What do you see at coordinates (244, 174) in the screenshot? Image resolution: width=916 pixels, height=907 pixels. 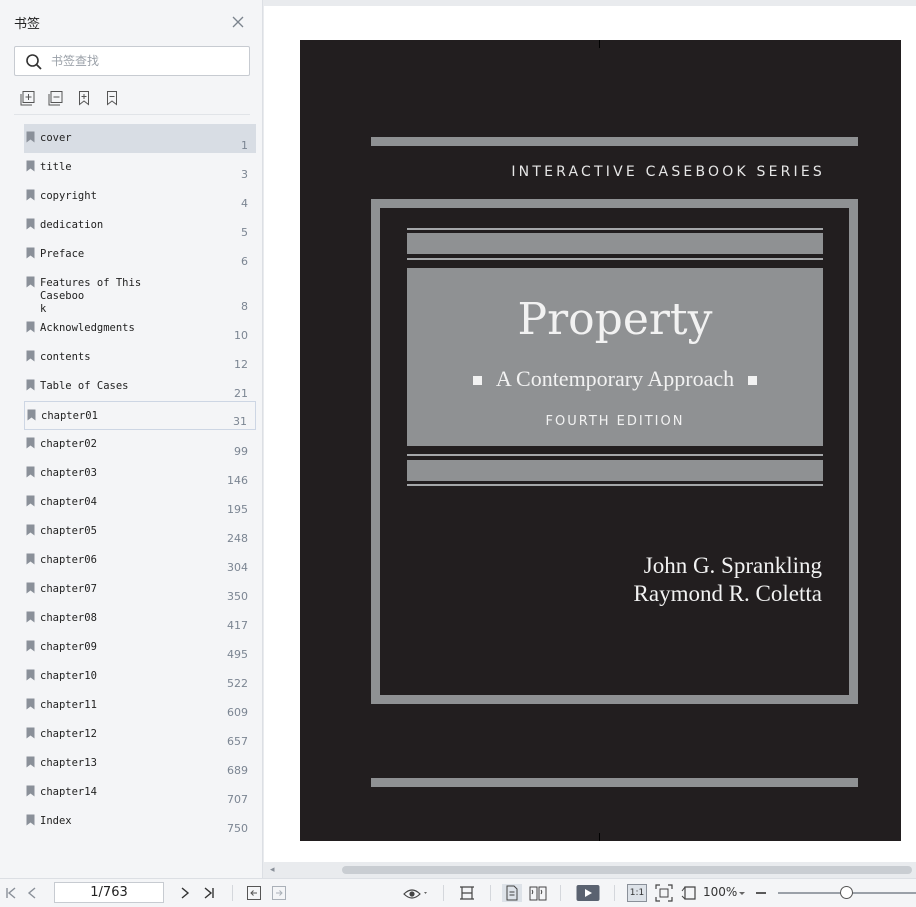 I see `bookmark-page-number: 3` at bounding box center [244, 174].